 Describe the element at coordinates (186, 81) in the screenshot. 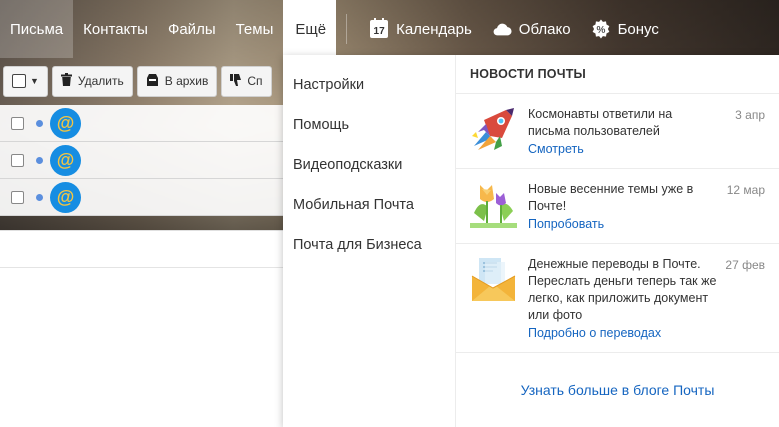

I see `archive-label: В архив` at that location.